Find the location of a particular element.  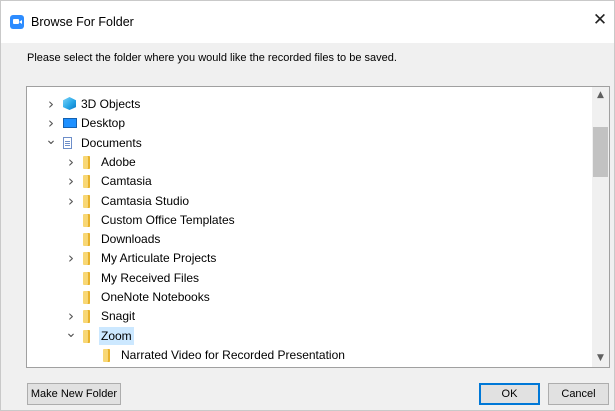

tree-item: Narrated Video for Recorded Presentation is located at coordinates (309, 355).